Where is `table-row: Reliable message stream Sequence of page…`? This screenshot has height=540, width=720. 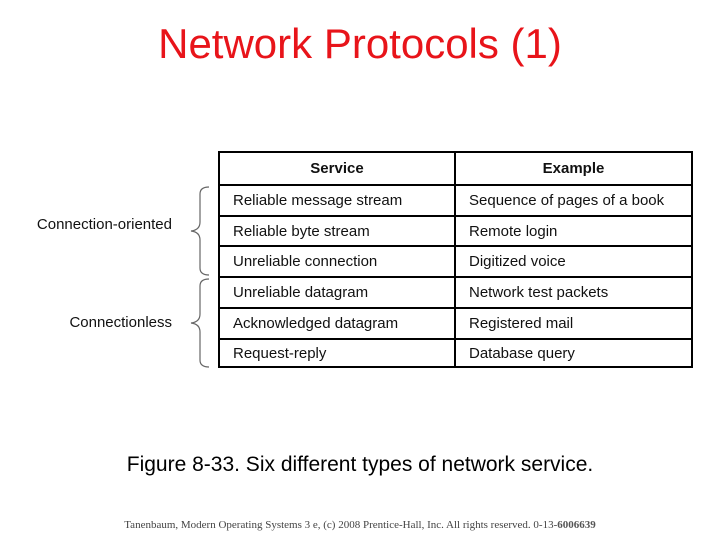 table-row: Reliable message stream Sequence of page… is located at coordinates (455, 201).